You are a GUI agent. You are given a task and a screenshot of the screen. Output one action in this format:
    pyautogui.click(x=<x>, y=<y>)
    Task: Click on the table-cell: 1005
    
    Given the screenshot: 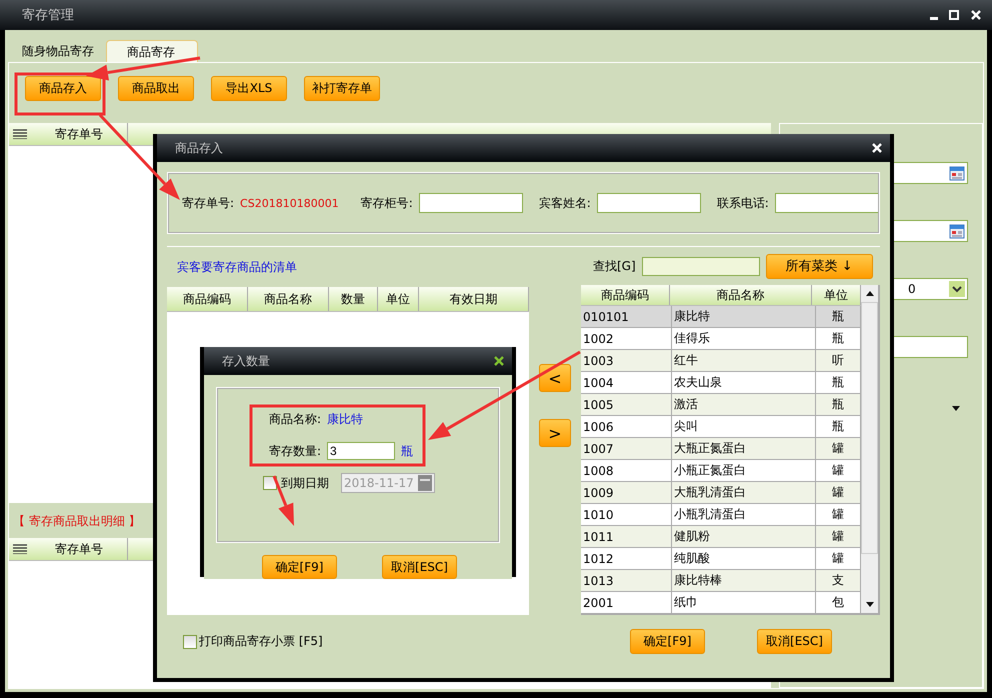 What is the action you would take?
    pyautogui.click(x=626, y=404)
    